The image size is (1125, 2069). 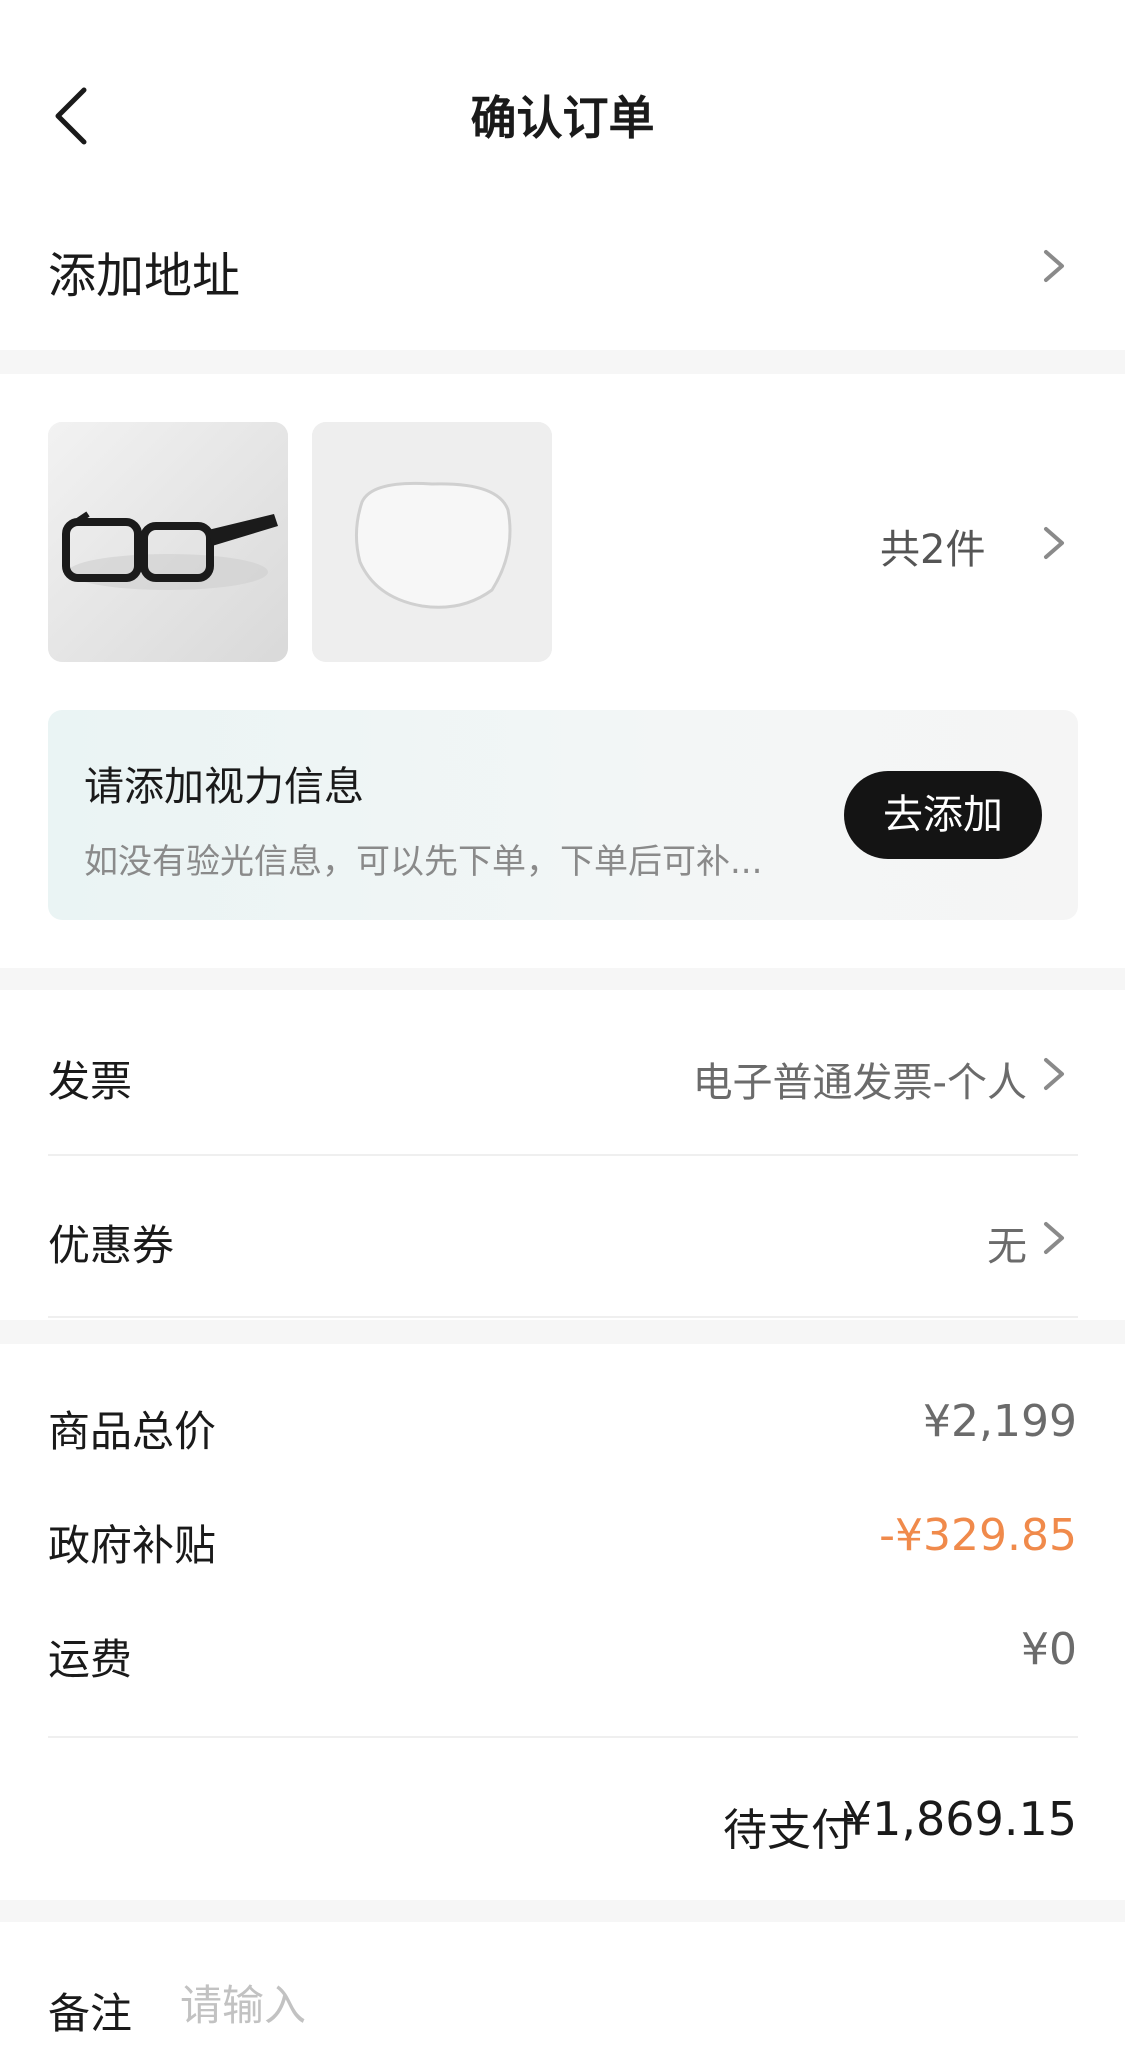 What do you see at coordinates (90, 2013) in the screenshot?
I see `note-label: 备注` at bounding box center [90, 2013].